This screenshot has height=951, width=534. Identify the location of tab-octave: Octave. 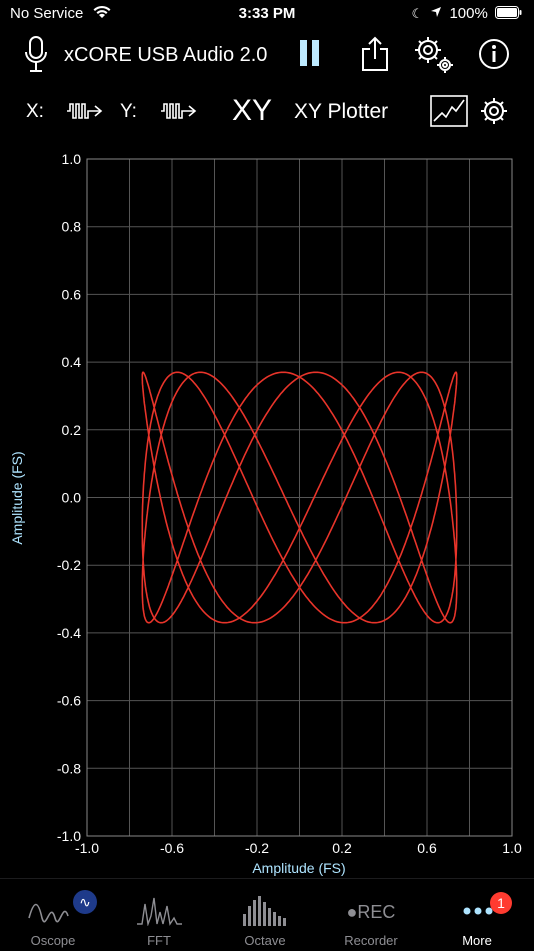
(265, 915).